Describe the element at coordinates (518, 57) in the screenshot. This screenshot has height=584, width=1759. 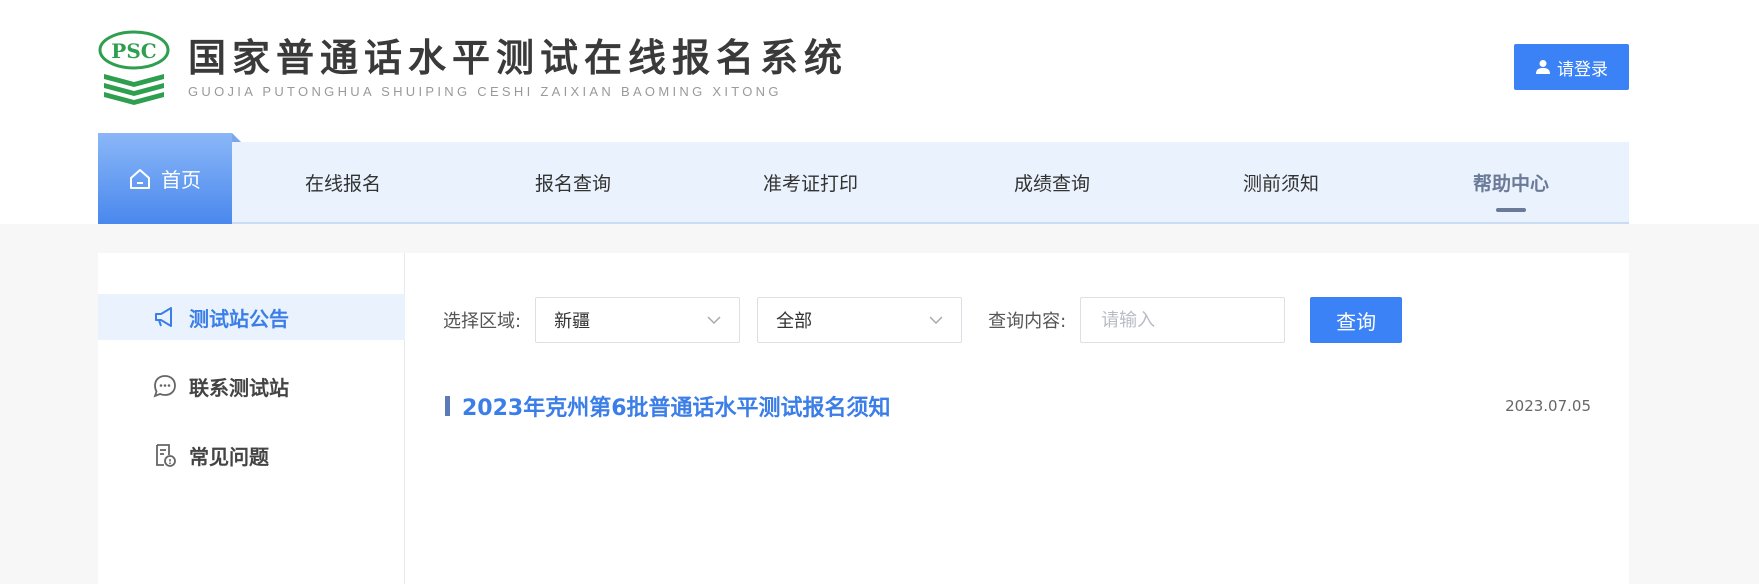
I see `site-title: 国家普通话水平测试在线报名系统` at that location.